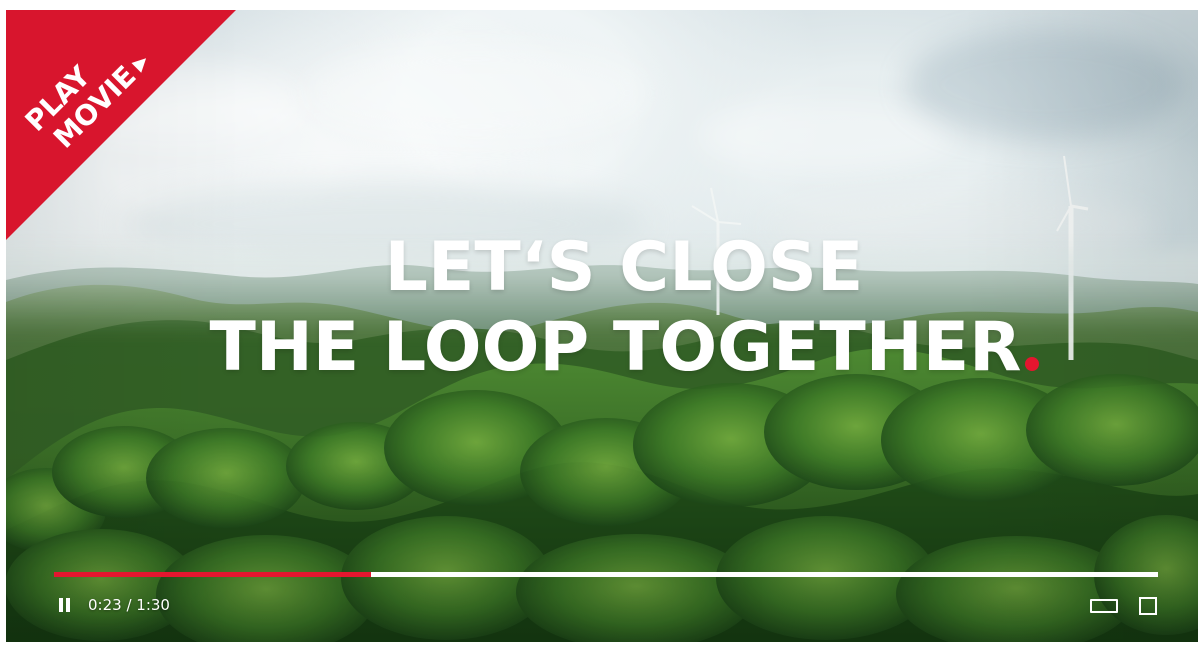 This screenshot has width=1203, height=646. I want to click on time-readout: 0:23 / 1:30, so click(129, 605).